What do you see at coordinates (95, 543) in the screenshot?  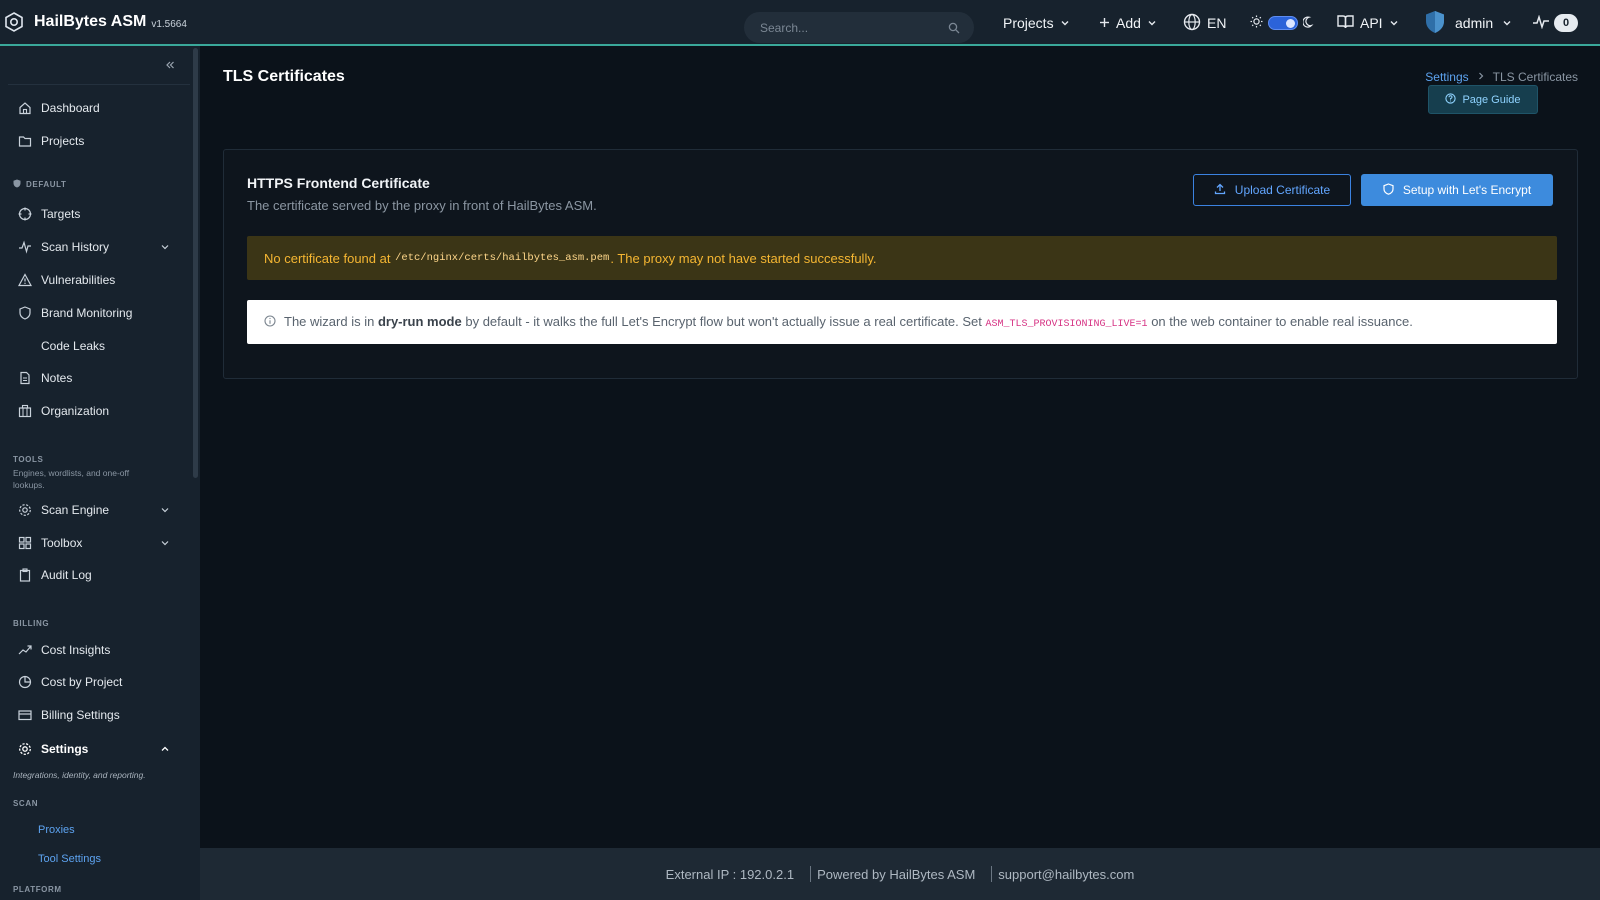 I see `sidebar-item-toolbox: Toolbox` at bounding box center [95, 543].